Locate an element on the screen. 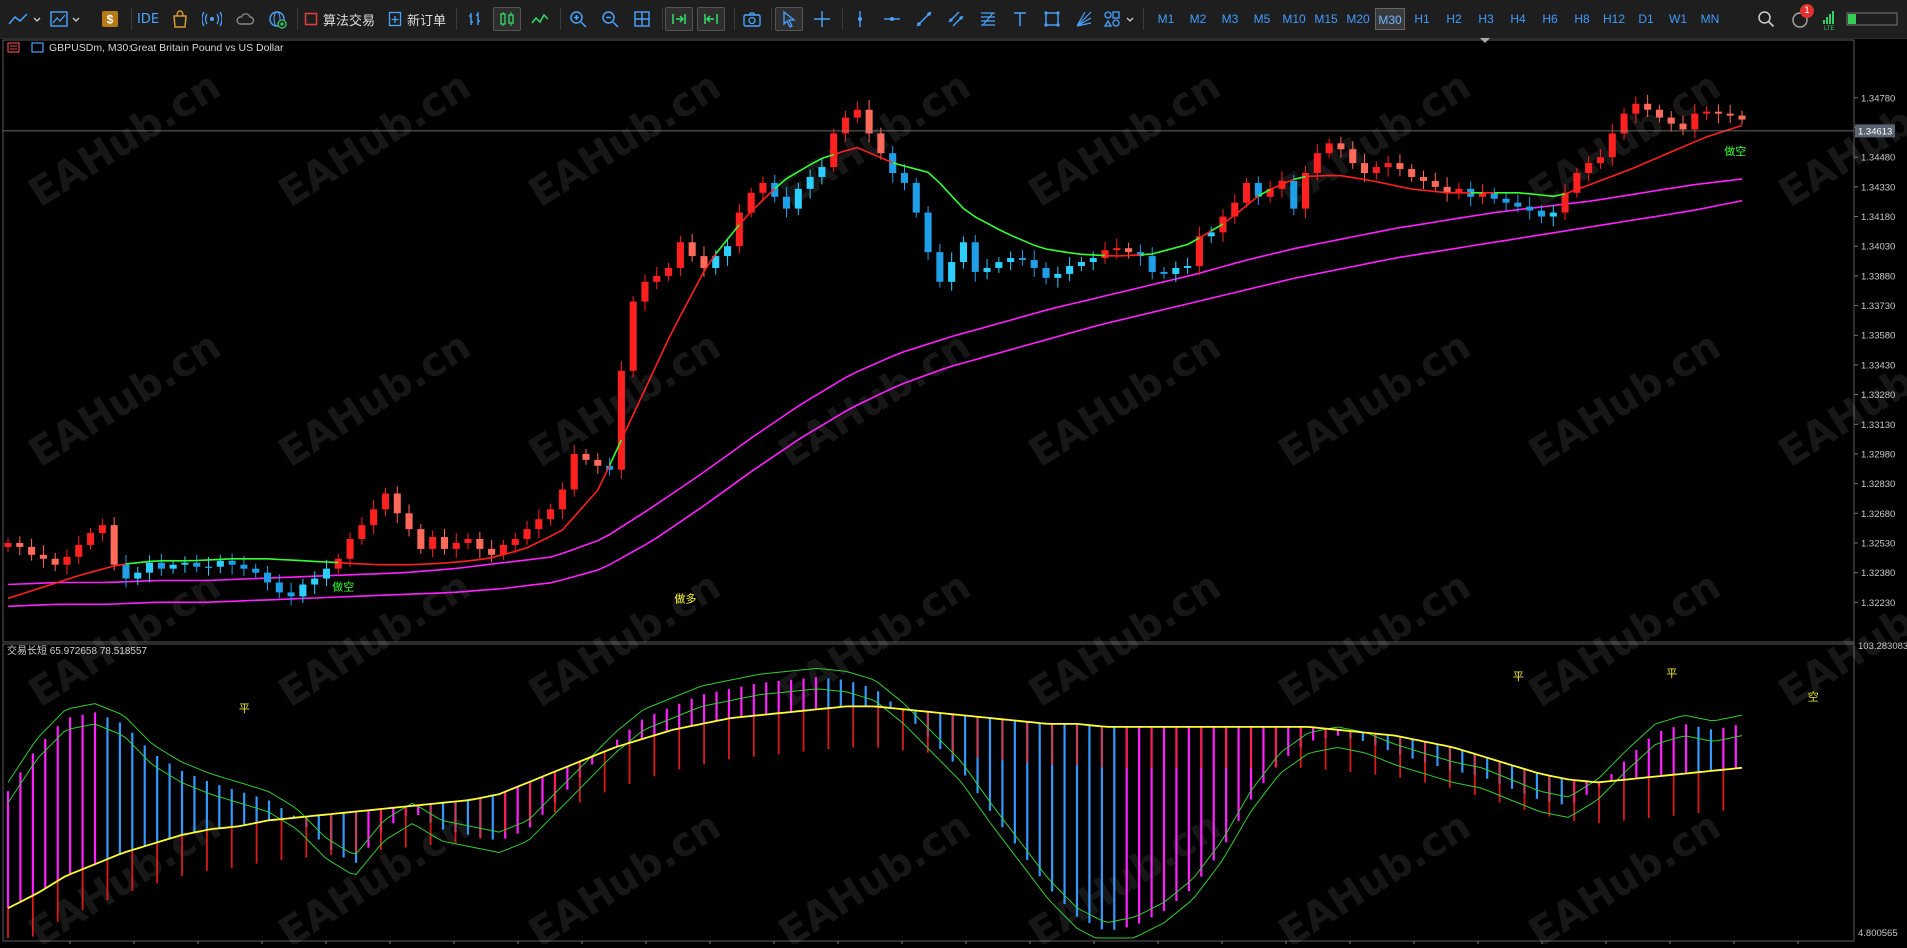 This screenshot has width=1907, height=948. notification-badge: 1 is located at coordinates (1807, 11).